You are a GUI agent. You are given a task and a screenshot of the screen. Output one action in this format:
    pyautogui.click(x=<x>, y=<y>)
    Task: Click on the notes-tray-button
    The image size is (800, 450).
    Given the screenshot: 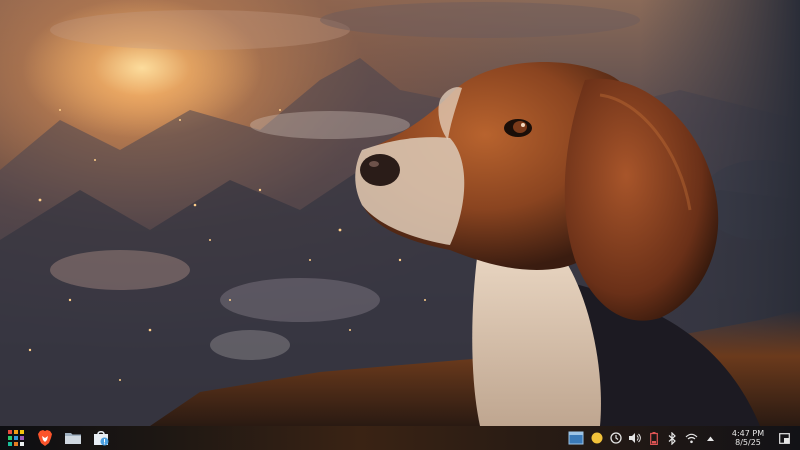 What is the action you would take?
    pyautogui.click(x=596, y=438)
    